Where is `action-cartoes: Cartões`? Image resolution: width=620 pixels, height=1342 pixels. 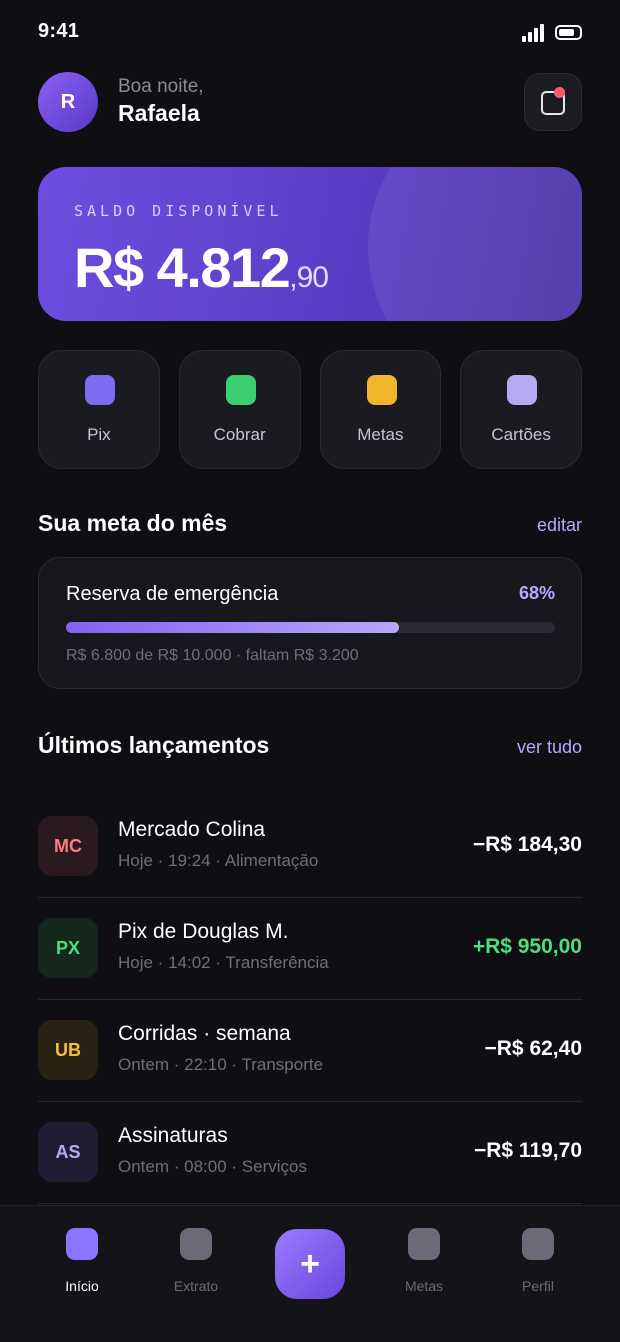 action-cartoes: Cartões is located at coordinates (521, 409).